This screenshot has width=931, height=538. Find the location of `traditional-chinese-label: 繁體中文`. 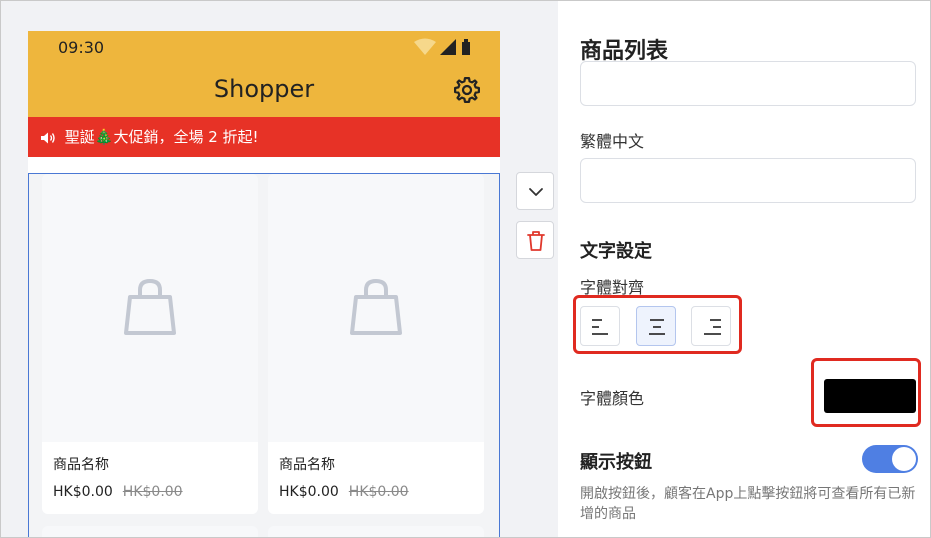

traditional-chinese-label: 繁體中文 is located at coordinates (612, 141).